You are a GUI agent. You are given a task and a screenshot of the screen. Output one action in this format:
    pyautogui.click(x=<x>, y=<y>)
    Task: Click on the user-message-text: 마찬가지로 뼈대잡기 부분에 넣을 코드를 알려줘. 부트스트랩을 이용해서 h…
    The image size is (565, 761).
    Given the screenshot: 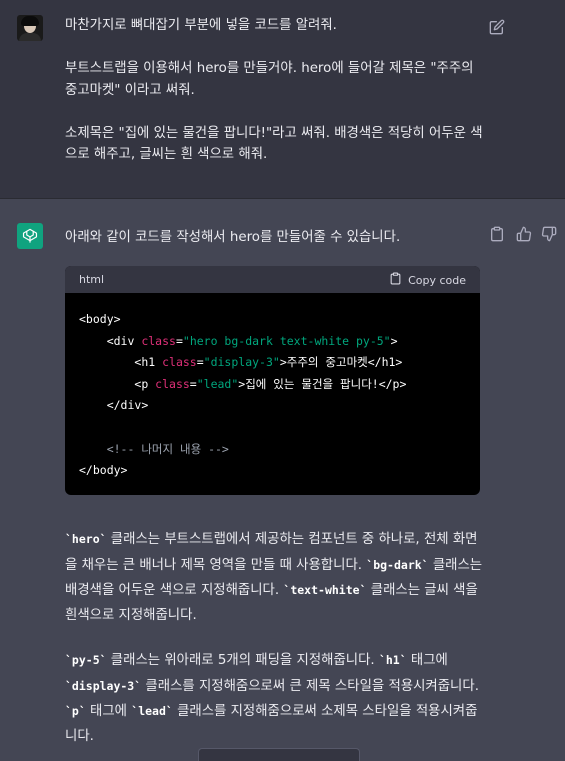 What is the action you would take?
    pyautogui.click(x=275, y=90)
    